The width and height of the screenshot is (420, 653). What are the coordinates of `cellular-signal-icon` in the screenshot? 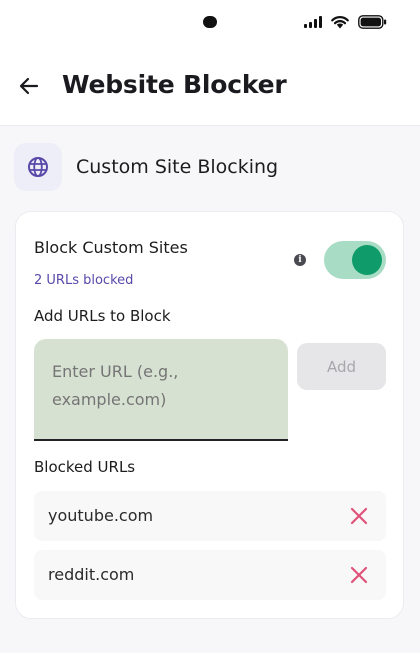 It's located at (313, 22).